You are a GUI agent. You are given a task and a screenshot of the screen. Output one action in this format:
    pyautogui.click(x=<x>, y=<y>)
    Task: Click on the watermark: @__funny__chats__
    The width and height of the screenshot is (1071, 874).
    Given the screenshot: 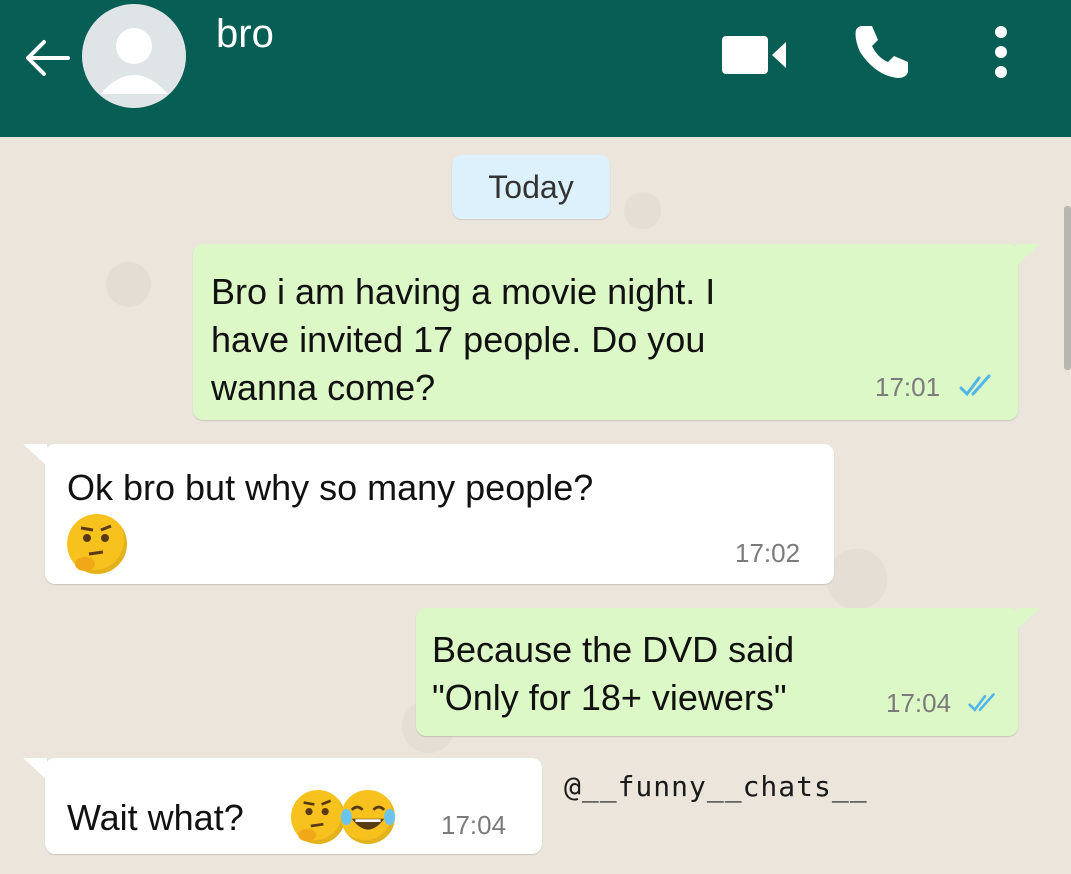 What is the action you would take?
    pyautogui.click(x=716, y=786)
    